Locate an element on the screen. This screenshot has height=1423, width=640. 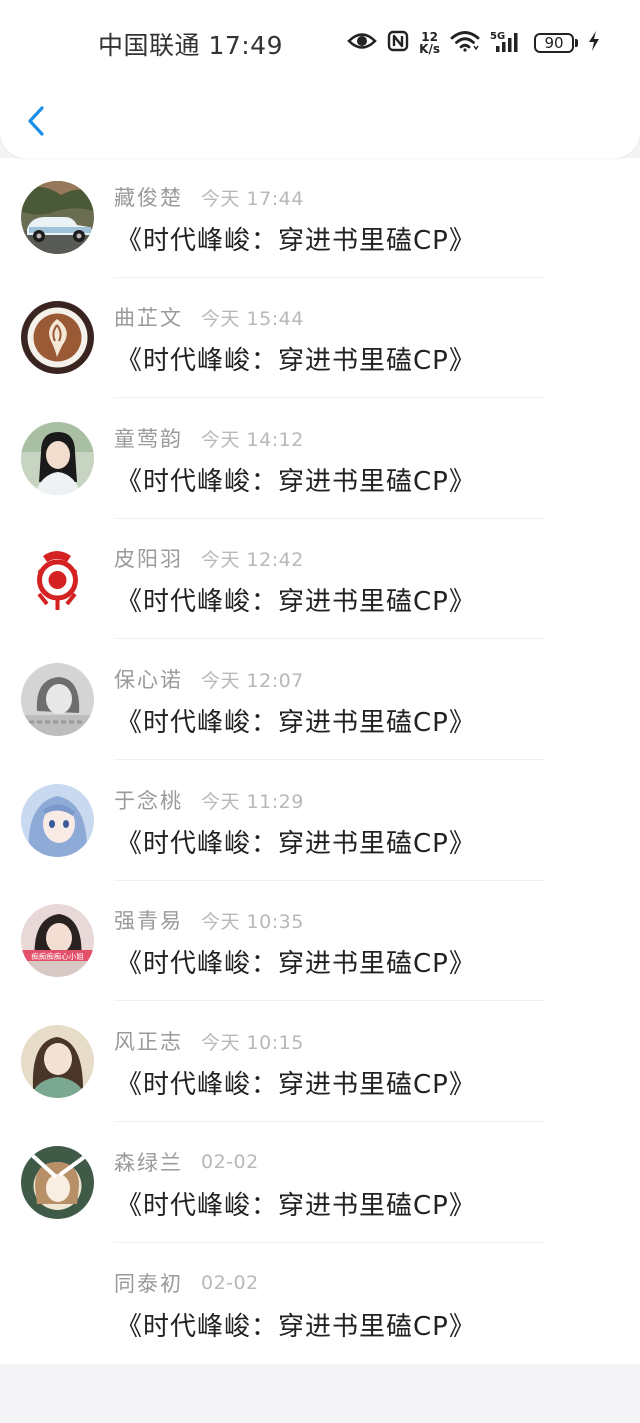
sender-name: 藏俊楚 is located at coordinates (148, 198).